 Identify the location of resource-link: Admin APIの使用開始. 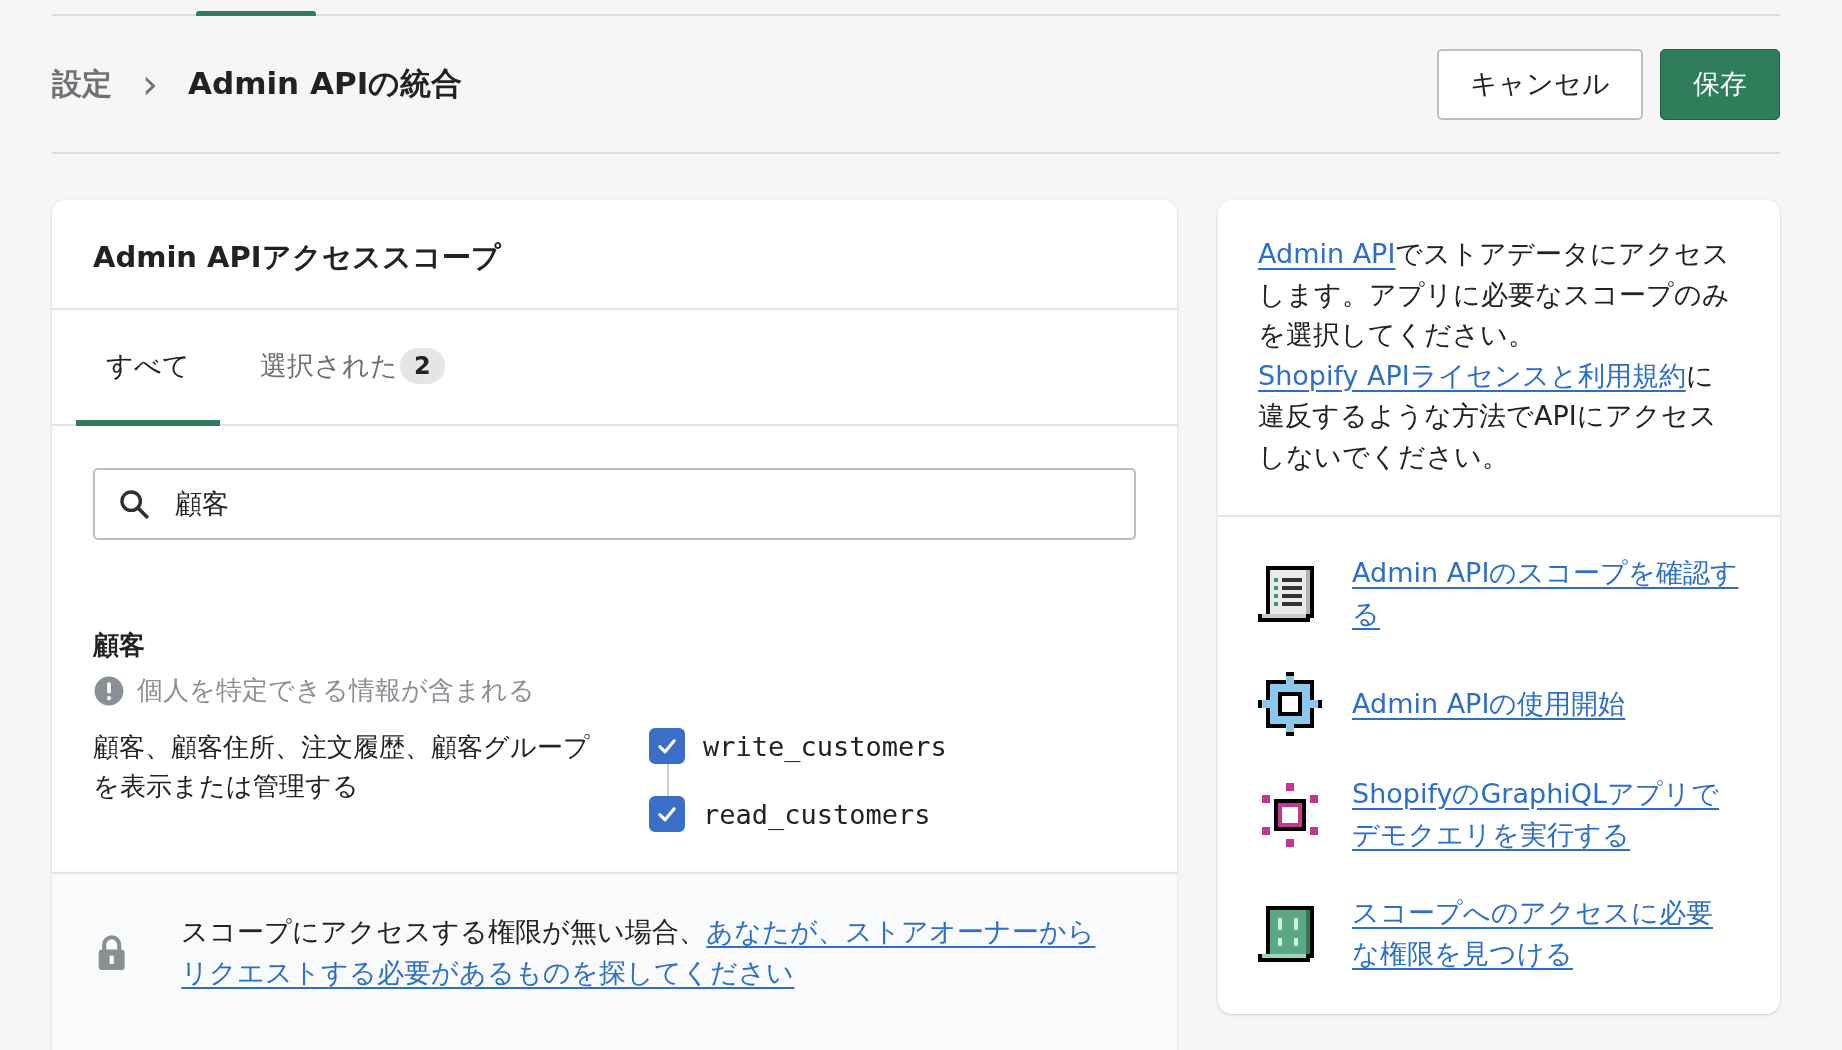
(1489, 704).